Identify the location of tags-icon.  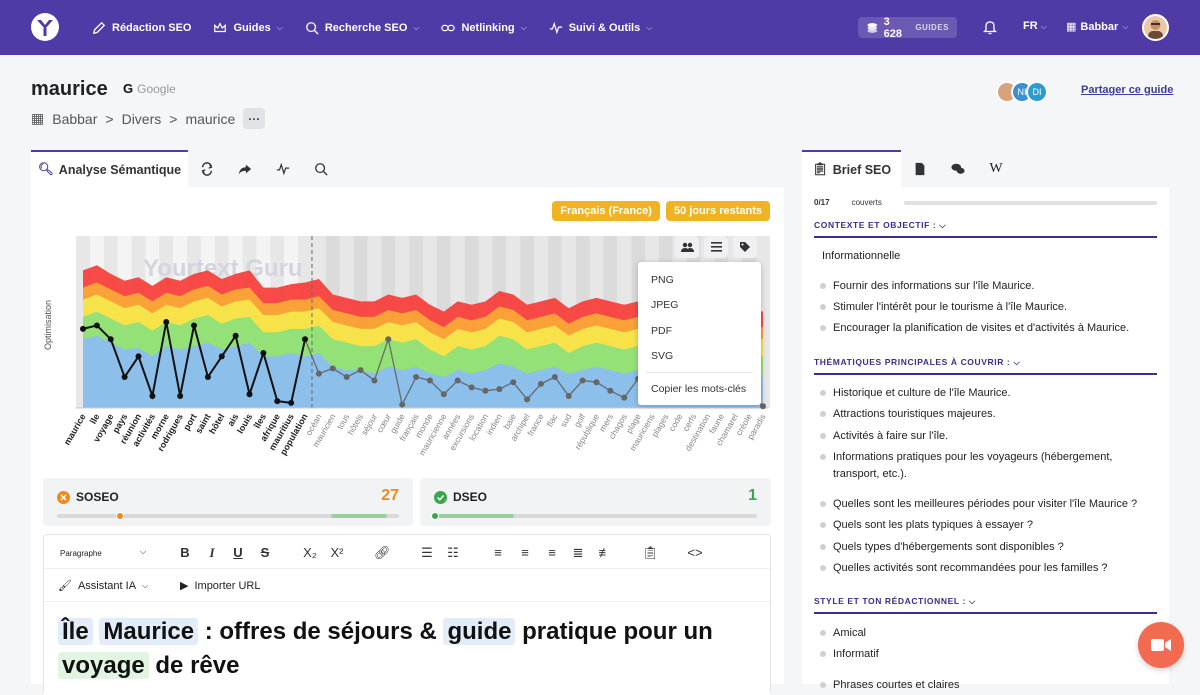
(745, 247).